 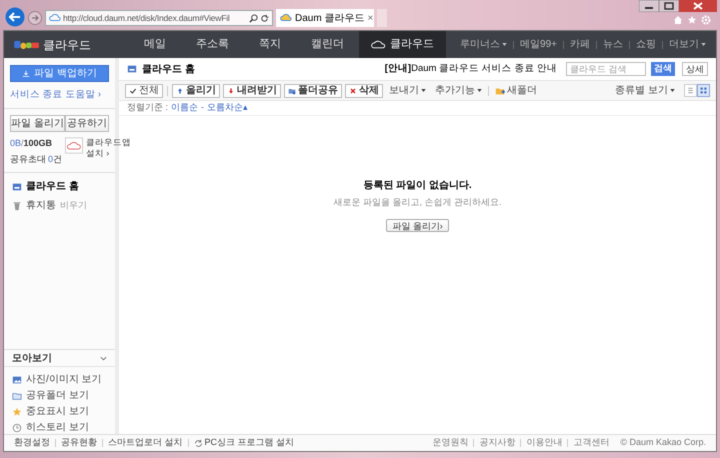 What do you see at coordinates (180, 90) in the screenshot?
I see `upload-icon` at bounding box center [180, 90].